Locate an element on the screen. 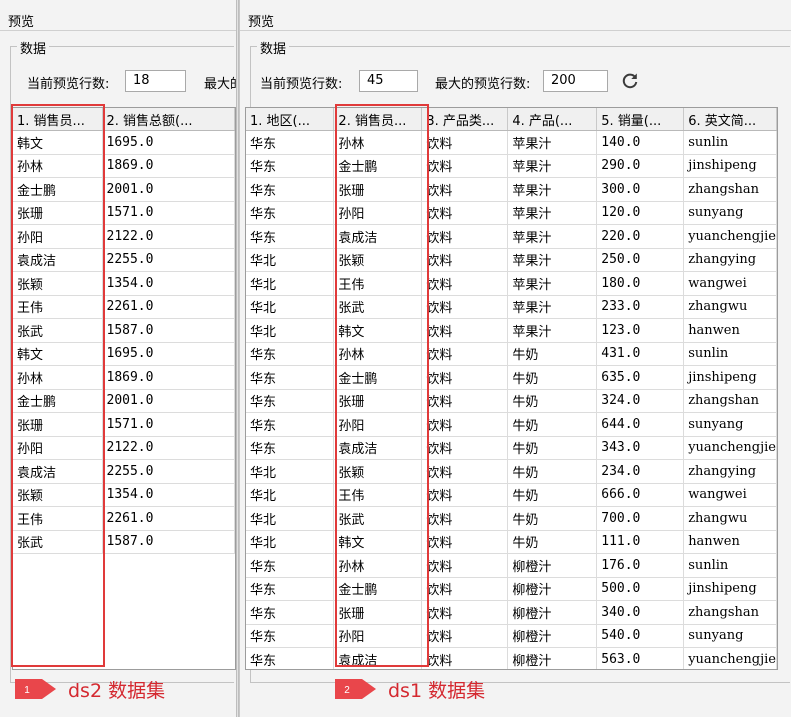 The width and height of the screenshot is (791, 717). table-cell: jinshipeng is located at coordinates (730, 166).